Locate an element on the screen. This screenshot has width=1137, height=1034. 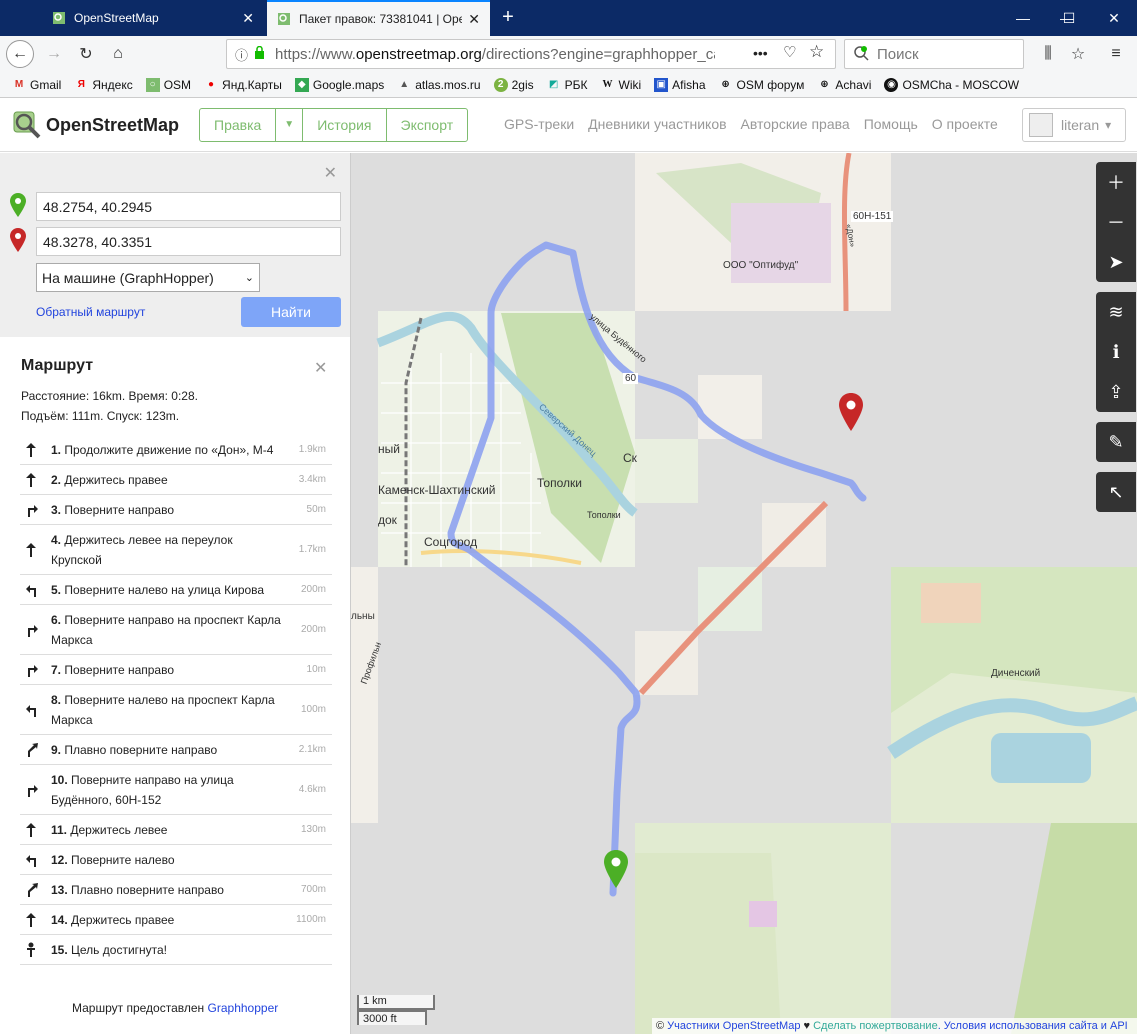
step-distance: 200m is located at coordinates (313, 589).